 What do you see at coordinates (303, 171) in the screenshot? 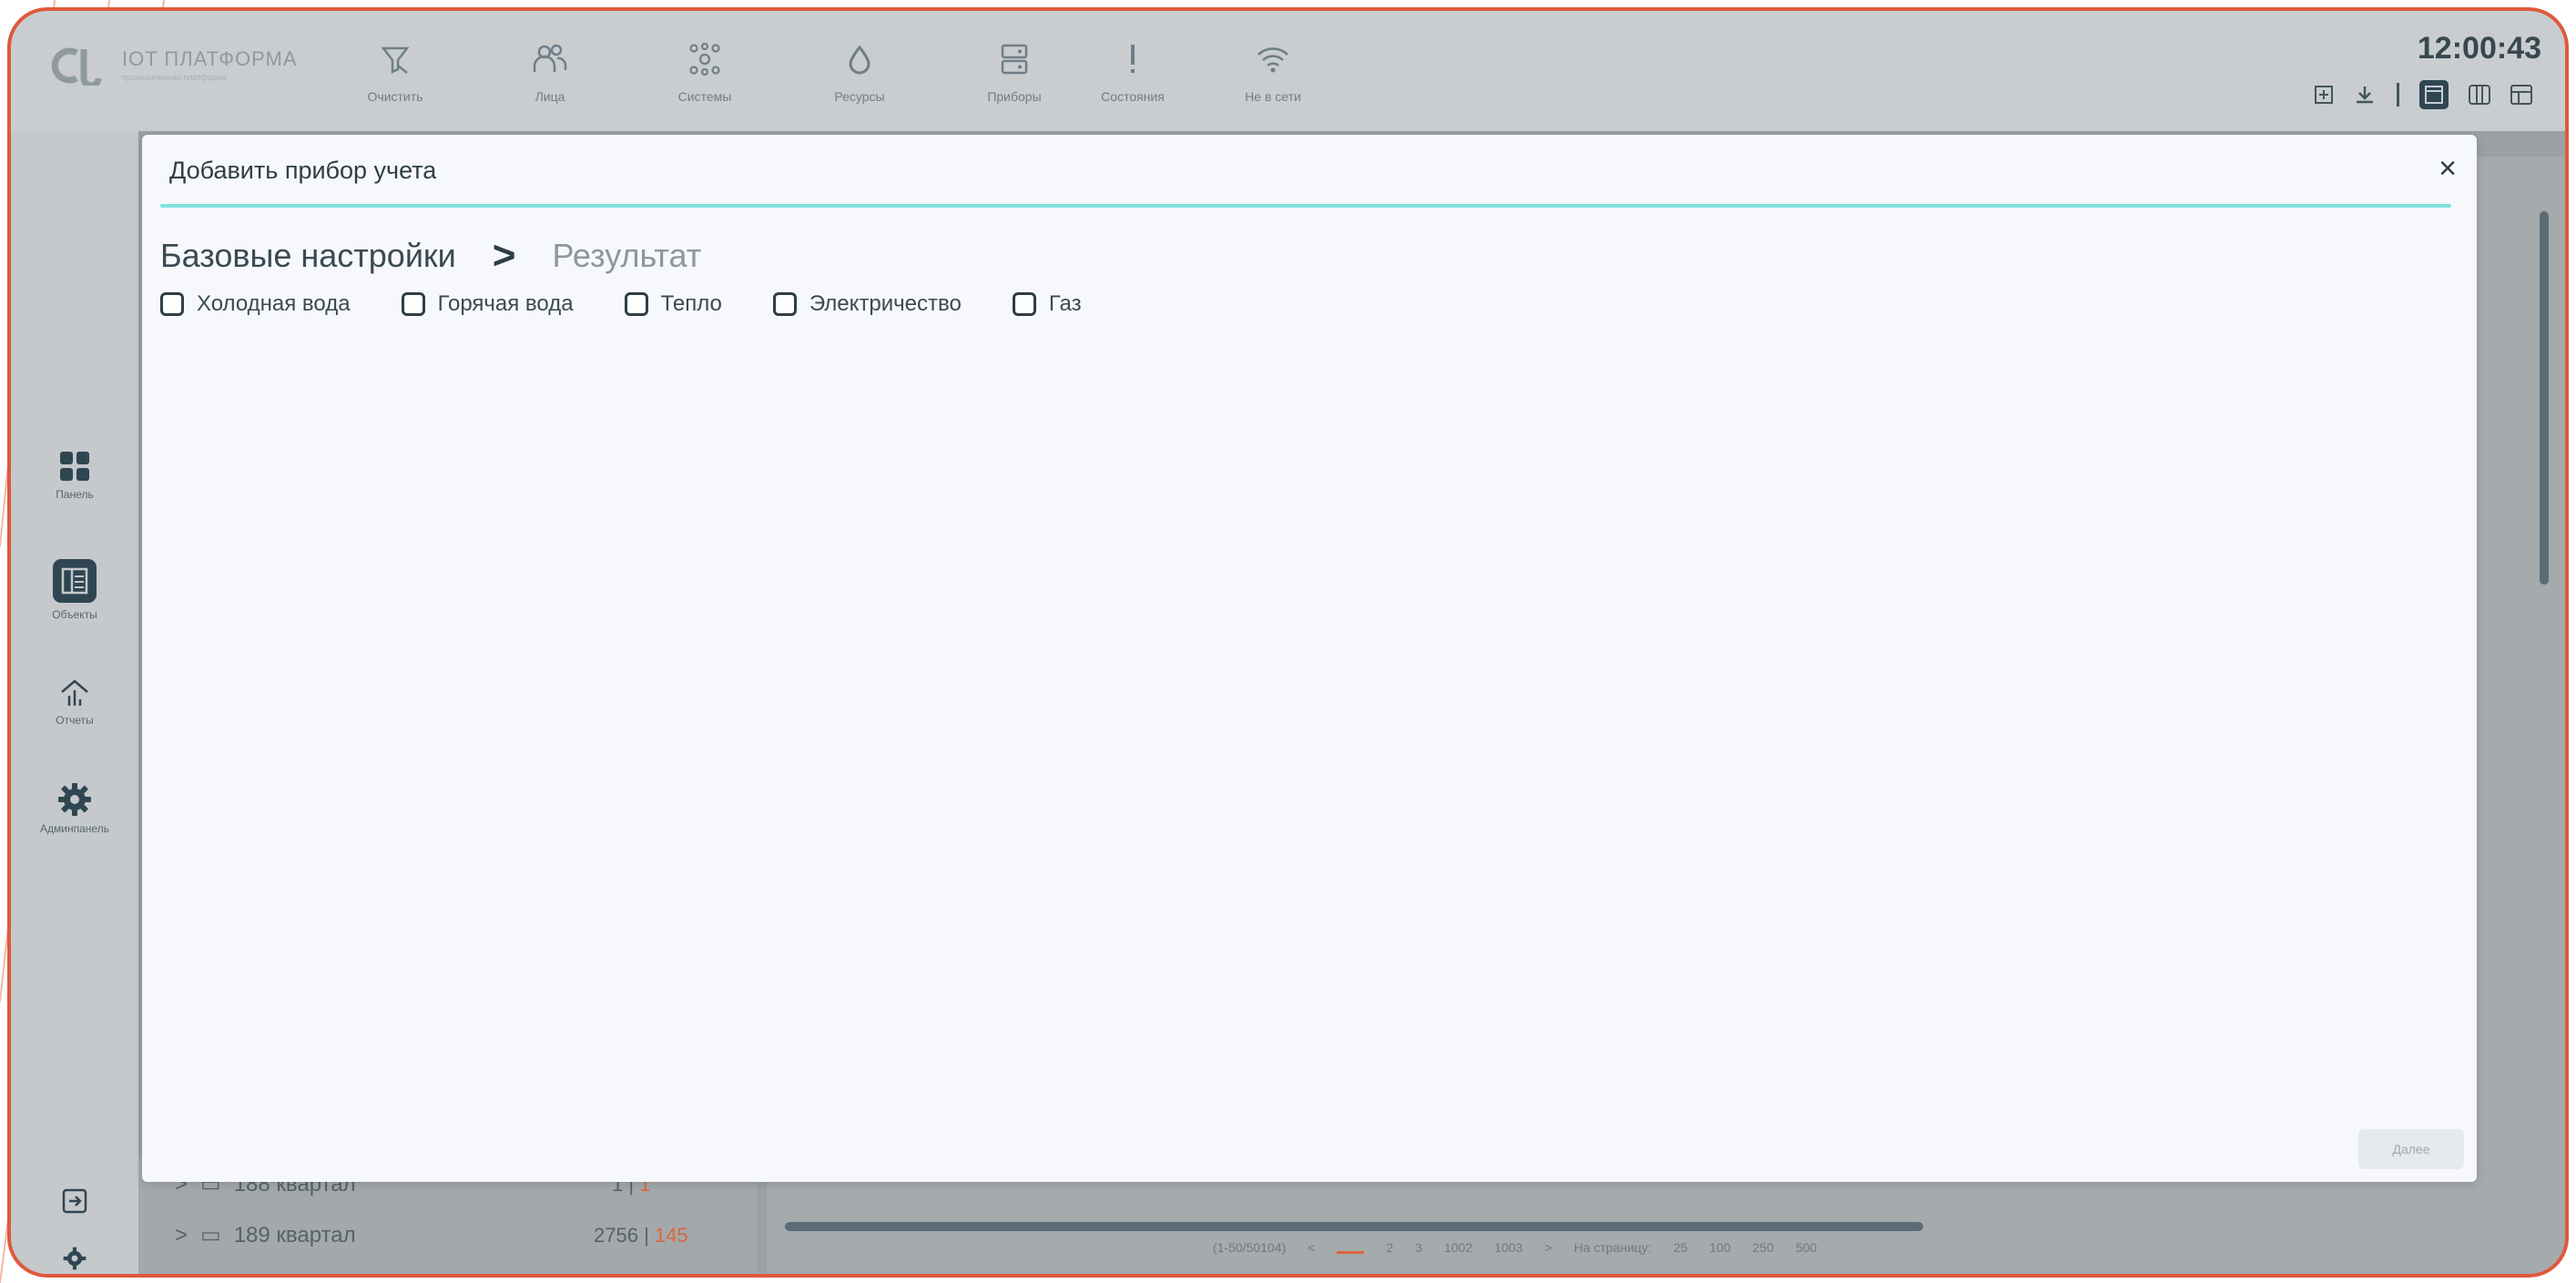
I see `modal-title: Добавить прибор учета` at bounding box center [303, 171].